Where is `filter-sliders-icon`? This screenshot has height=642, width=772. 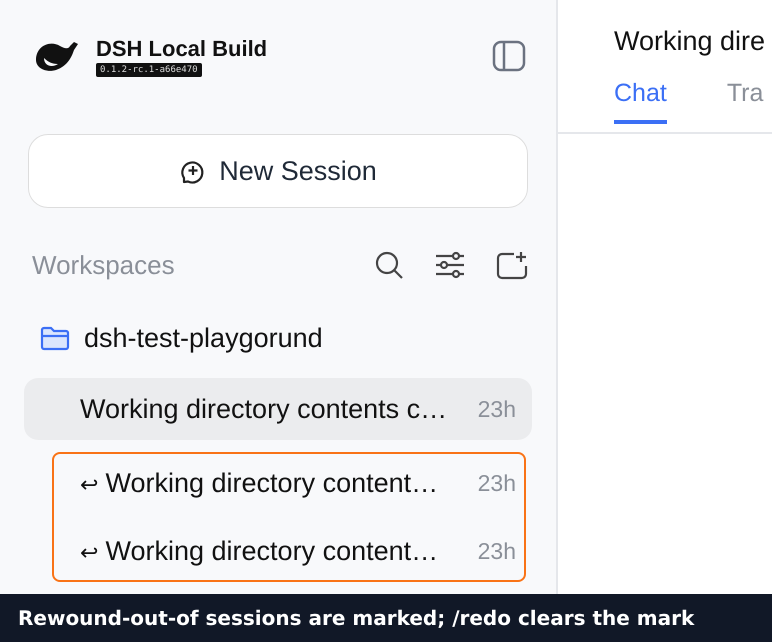
filter-sliders-icon is located at coordinates (450, 265).